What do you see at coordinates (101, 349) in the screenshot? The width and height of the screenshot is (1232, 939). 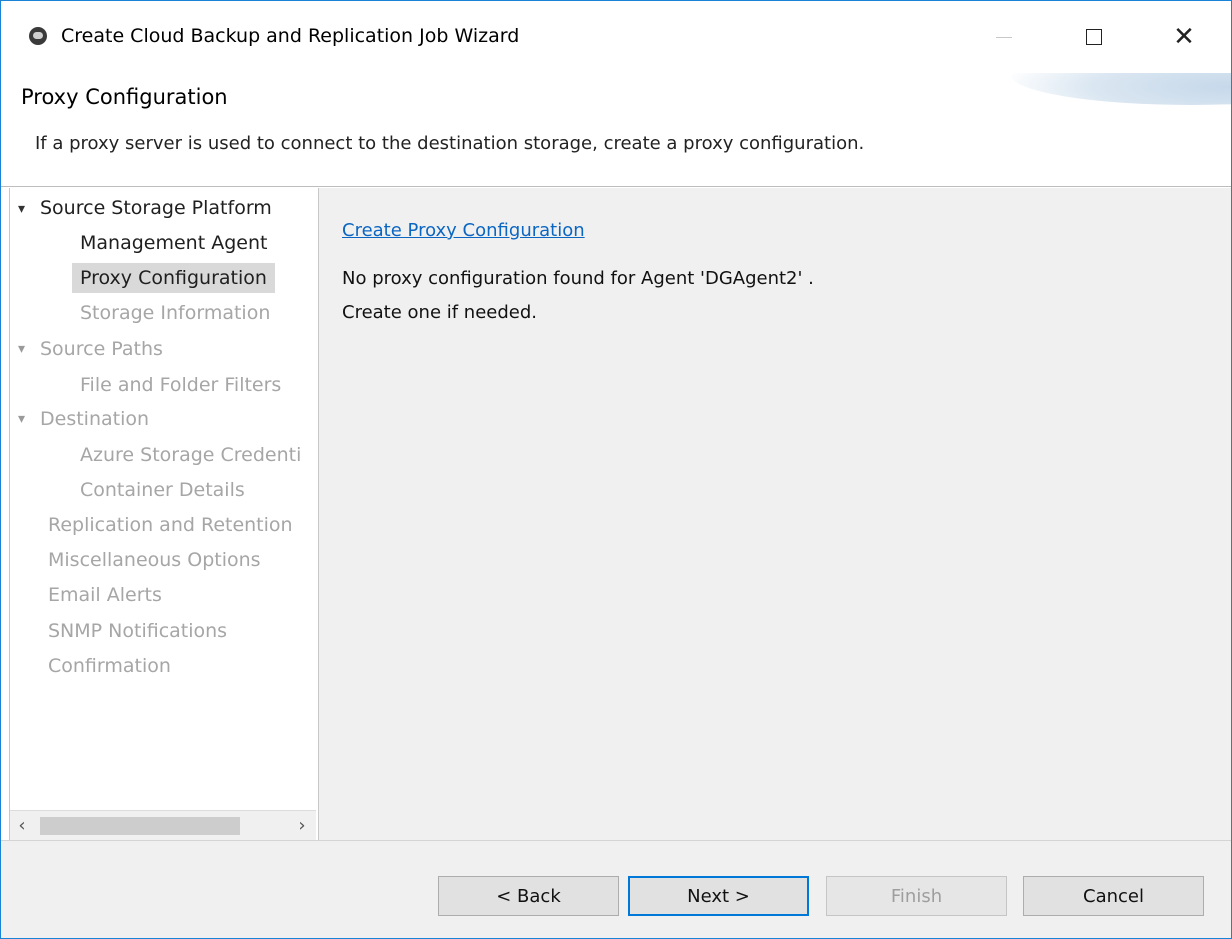 I see `nav-item-source-paths: Source Paths` at bounding box center [101, 349].